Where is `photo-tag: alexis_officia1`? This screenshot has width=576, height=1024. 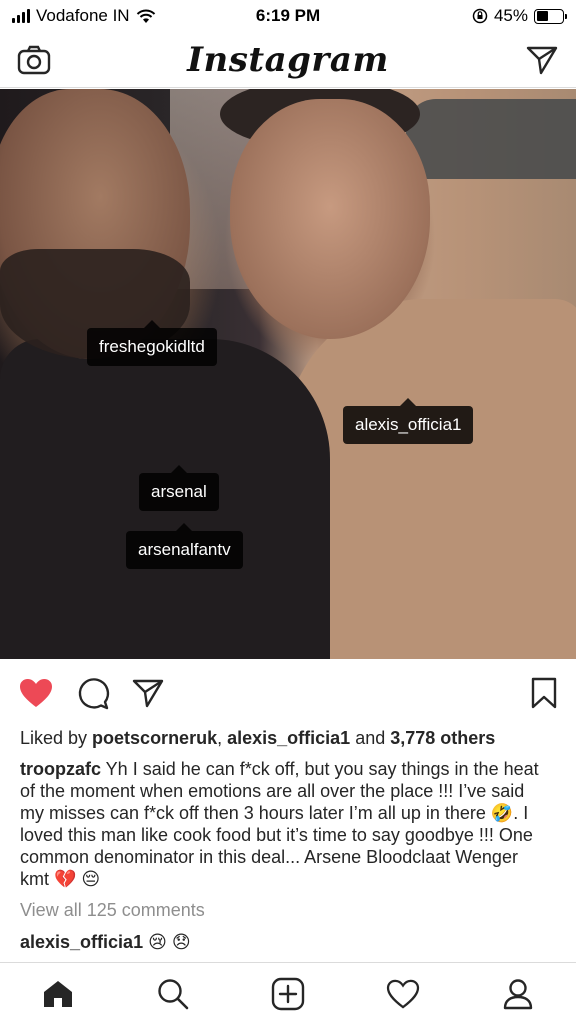
photo-tag: alexis_officia1 is located at coordinates (408, 425).